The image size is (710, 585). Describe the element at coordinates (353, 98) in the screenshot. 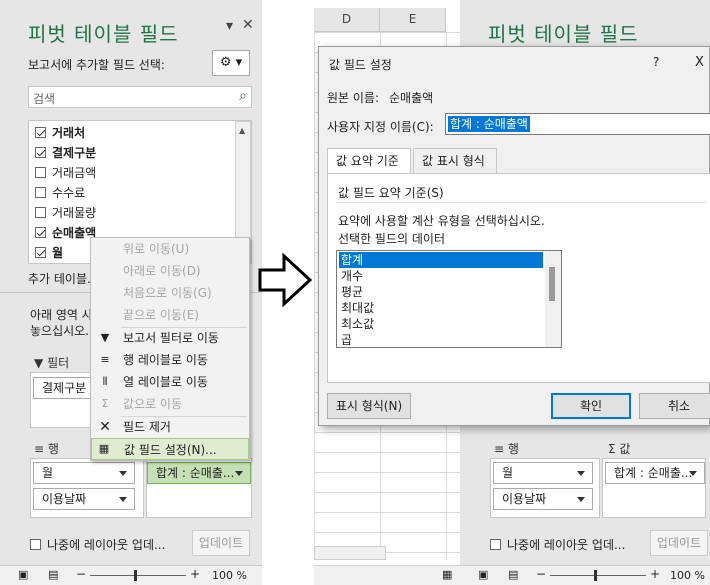

I see `source-name-label: 원본 이름:` at that location.